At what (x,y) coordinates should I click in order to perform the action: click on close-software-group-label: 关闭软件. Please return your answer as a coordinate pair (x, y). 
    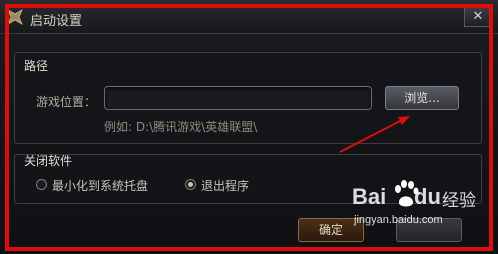
    Looking at the image, I should click on (48, 161).